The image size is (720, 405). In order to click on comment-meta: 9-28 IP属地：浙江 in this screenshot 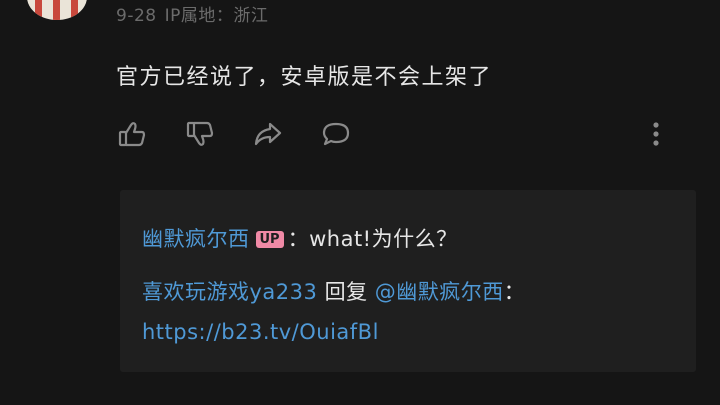, I will do `click(192, 13)`.